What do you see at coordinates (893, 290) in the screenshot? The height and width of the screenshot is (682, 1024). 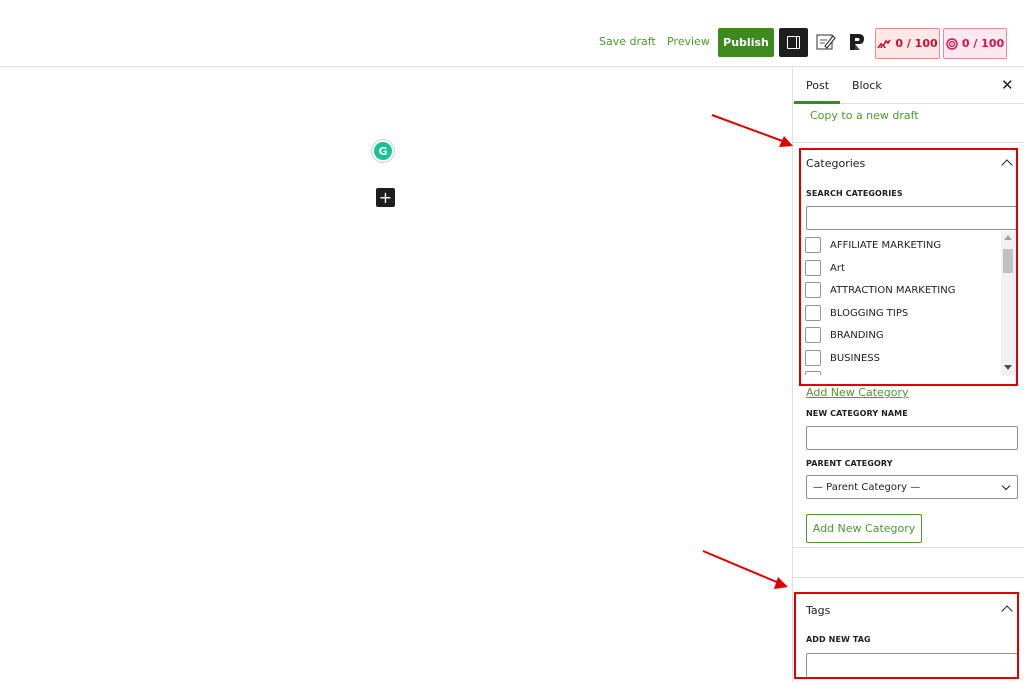 I see `category-label: ATTRACTION MARKETING` at bounding box center [893, 290].